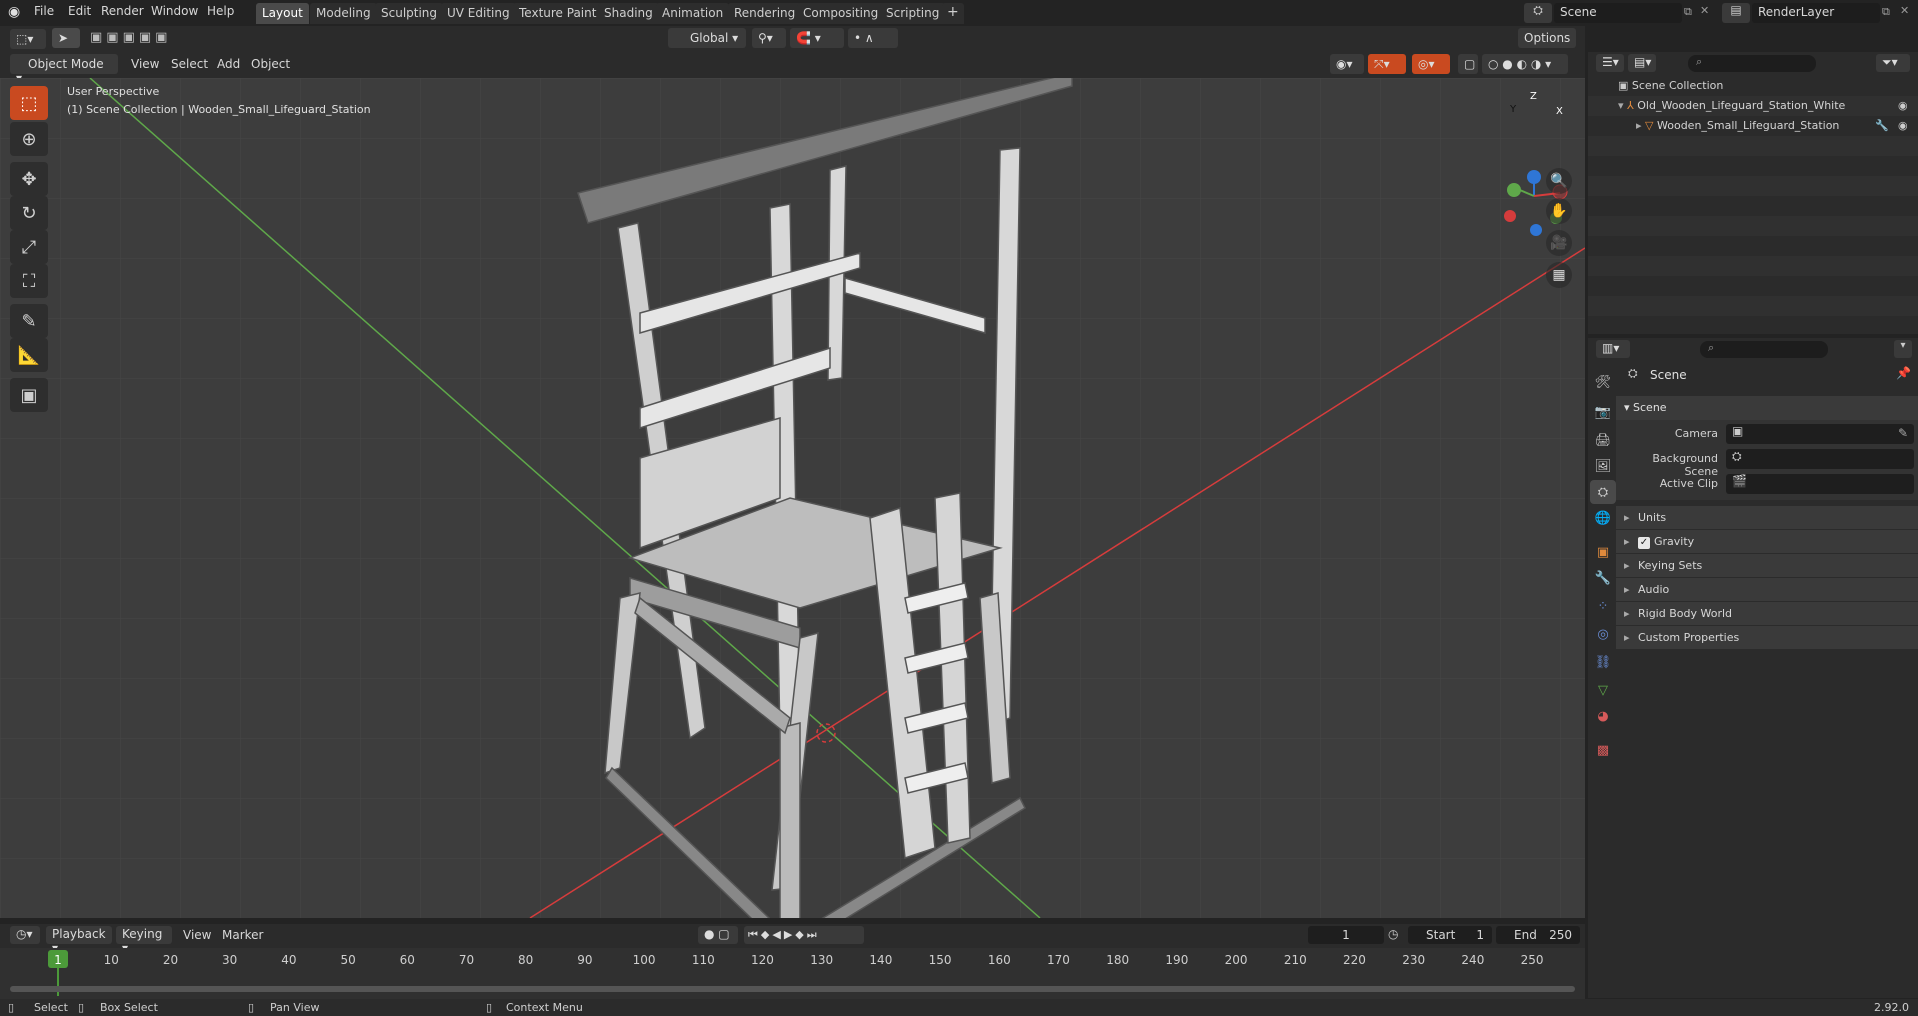 The height and width of the screenshot is (1016, 1918). Describe the element at coordinates (1559, 243) in the screenshot. I see `camera-view-icon: 🎥` at that location.